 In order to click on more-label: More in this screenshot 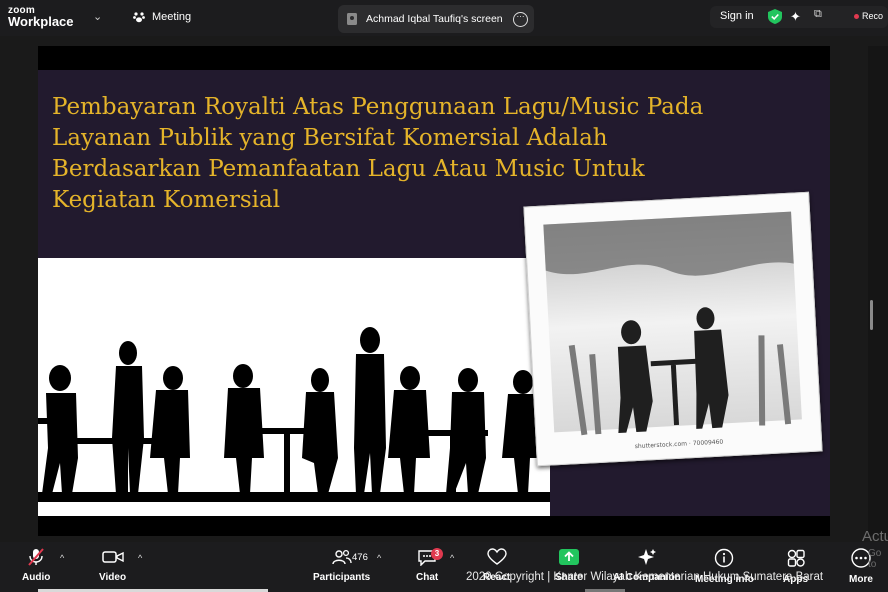, I will do `click(861, 579)`.